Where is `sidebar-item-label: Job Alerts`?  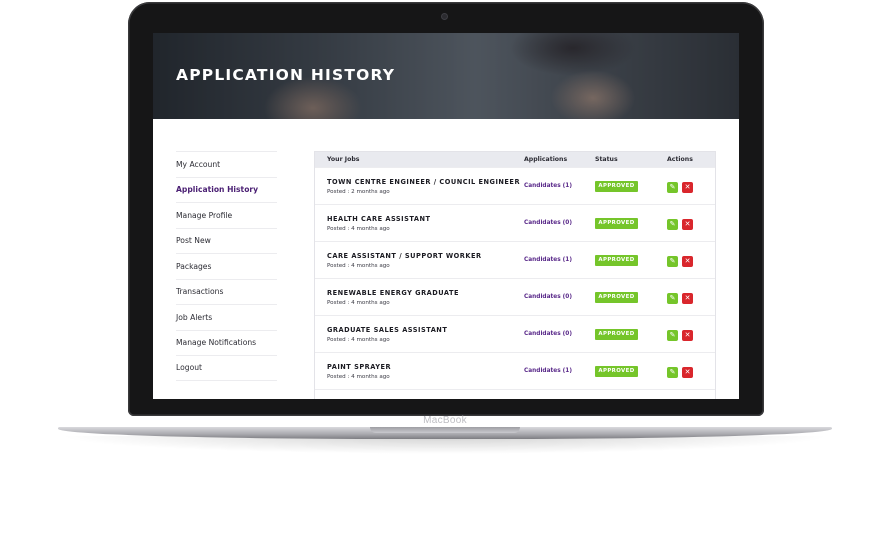
sidebar-item-label: Job Alerts is located at coordinates (194, 317).